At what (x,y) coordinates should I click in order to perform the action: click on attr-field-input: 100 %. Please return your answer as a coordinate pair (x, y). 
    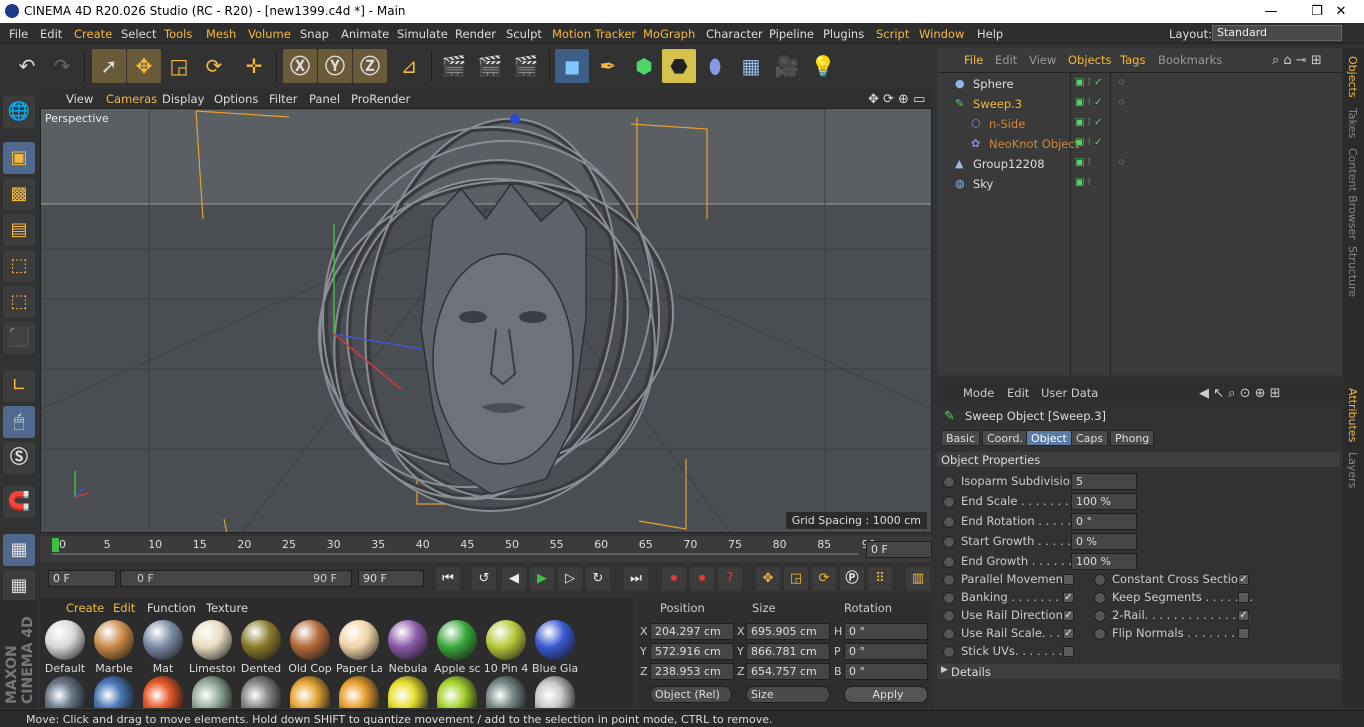
    Looking at the image, I should click on (1104, 561).